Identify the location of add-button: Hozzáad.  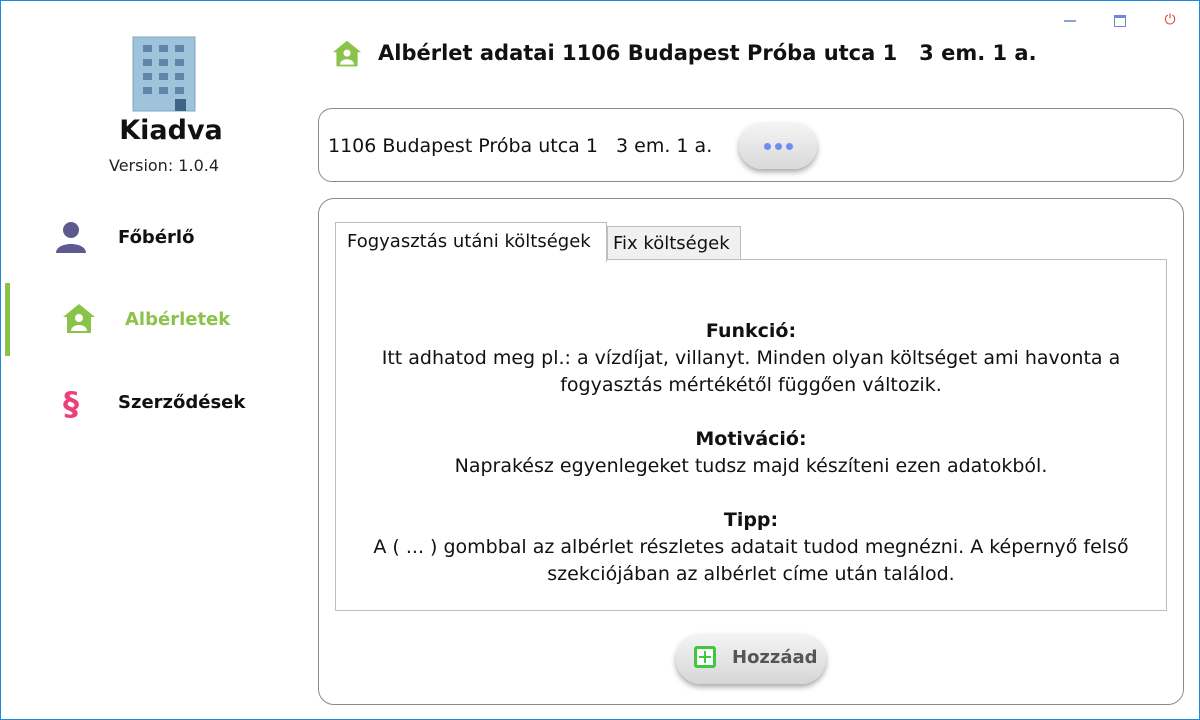
(751, 659).